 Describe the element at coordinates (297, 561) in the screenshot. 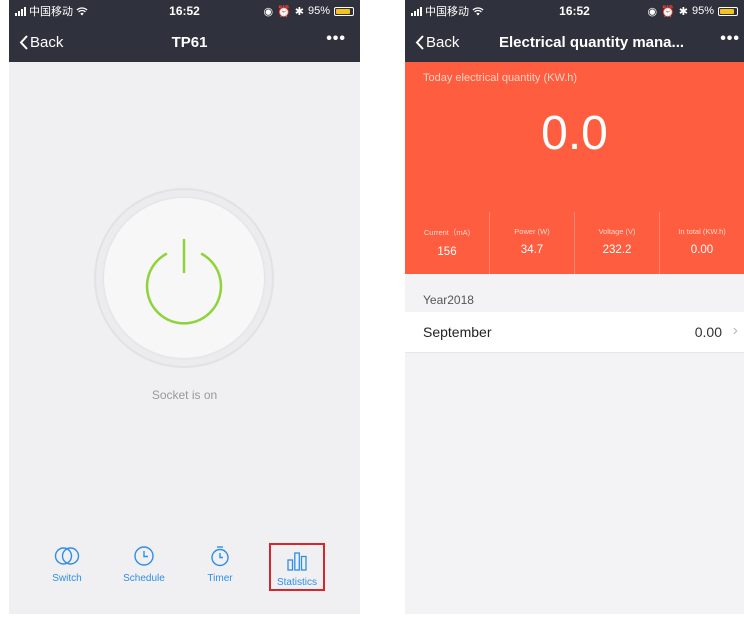

I see `bar-chart-icon` at that location.